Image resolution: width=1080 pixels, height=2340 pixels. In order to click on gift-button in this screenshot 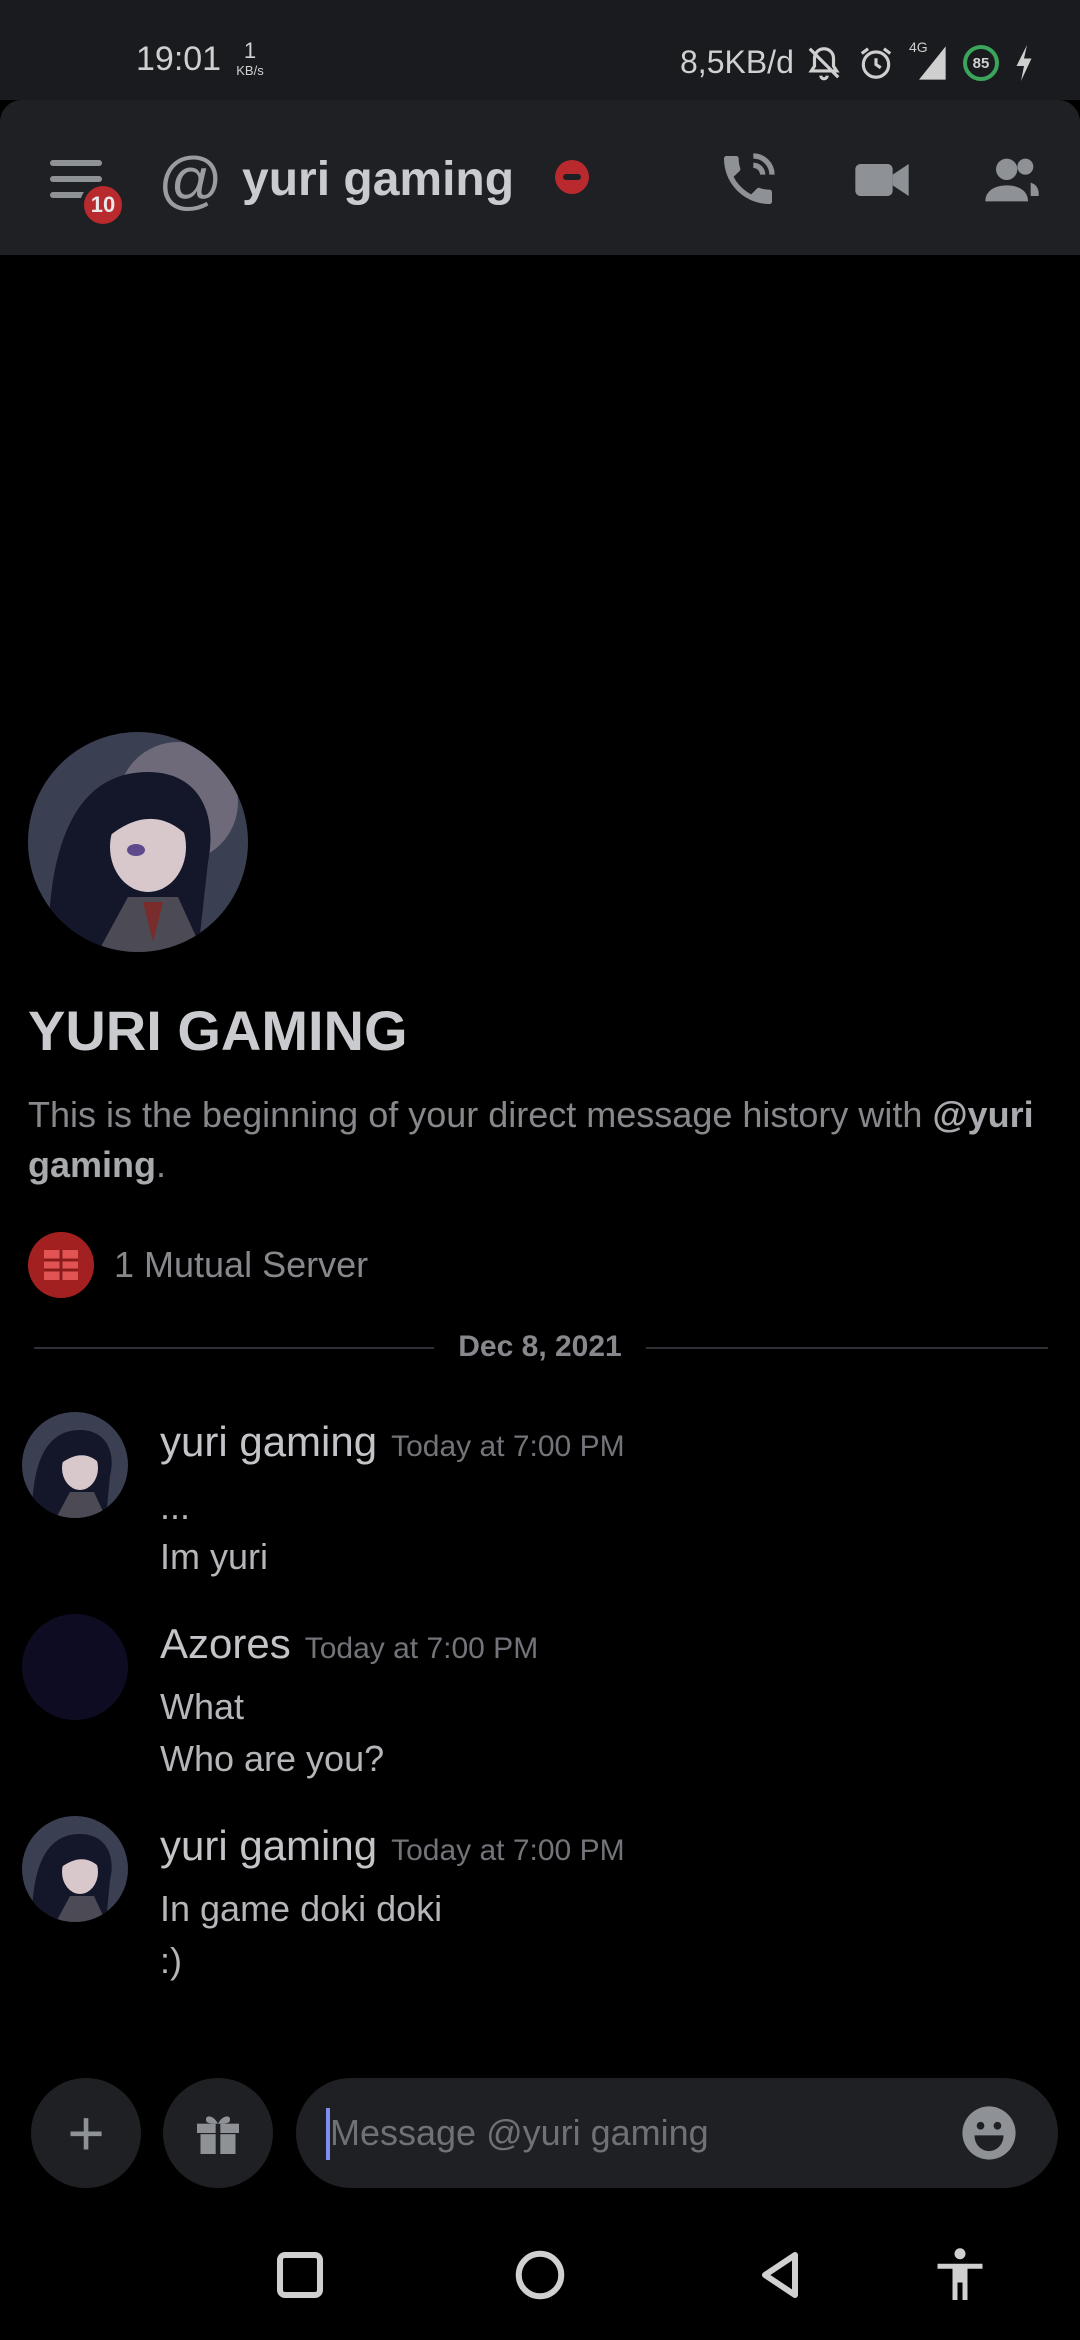, I will do `click(218, 2133)`.